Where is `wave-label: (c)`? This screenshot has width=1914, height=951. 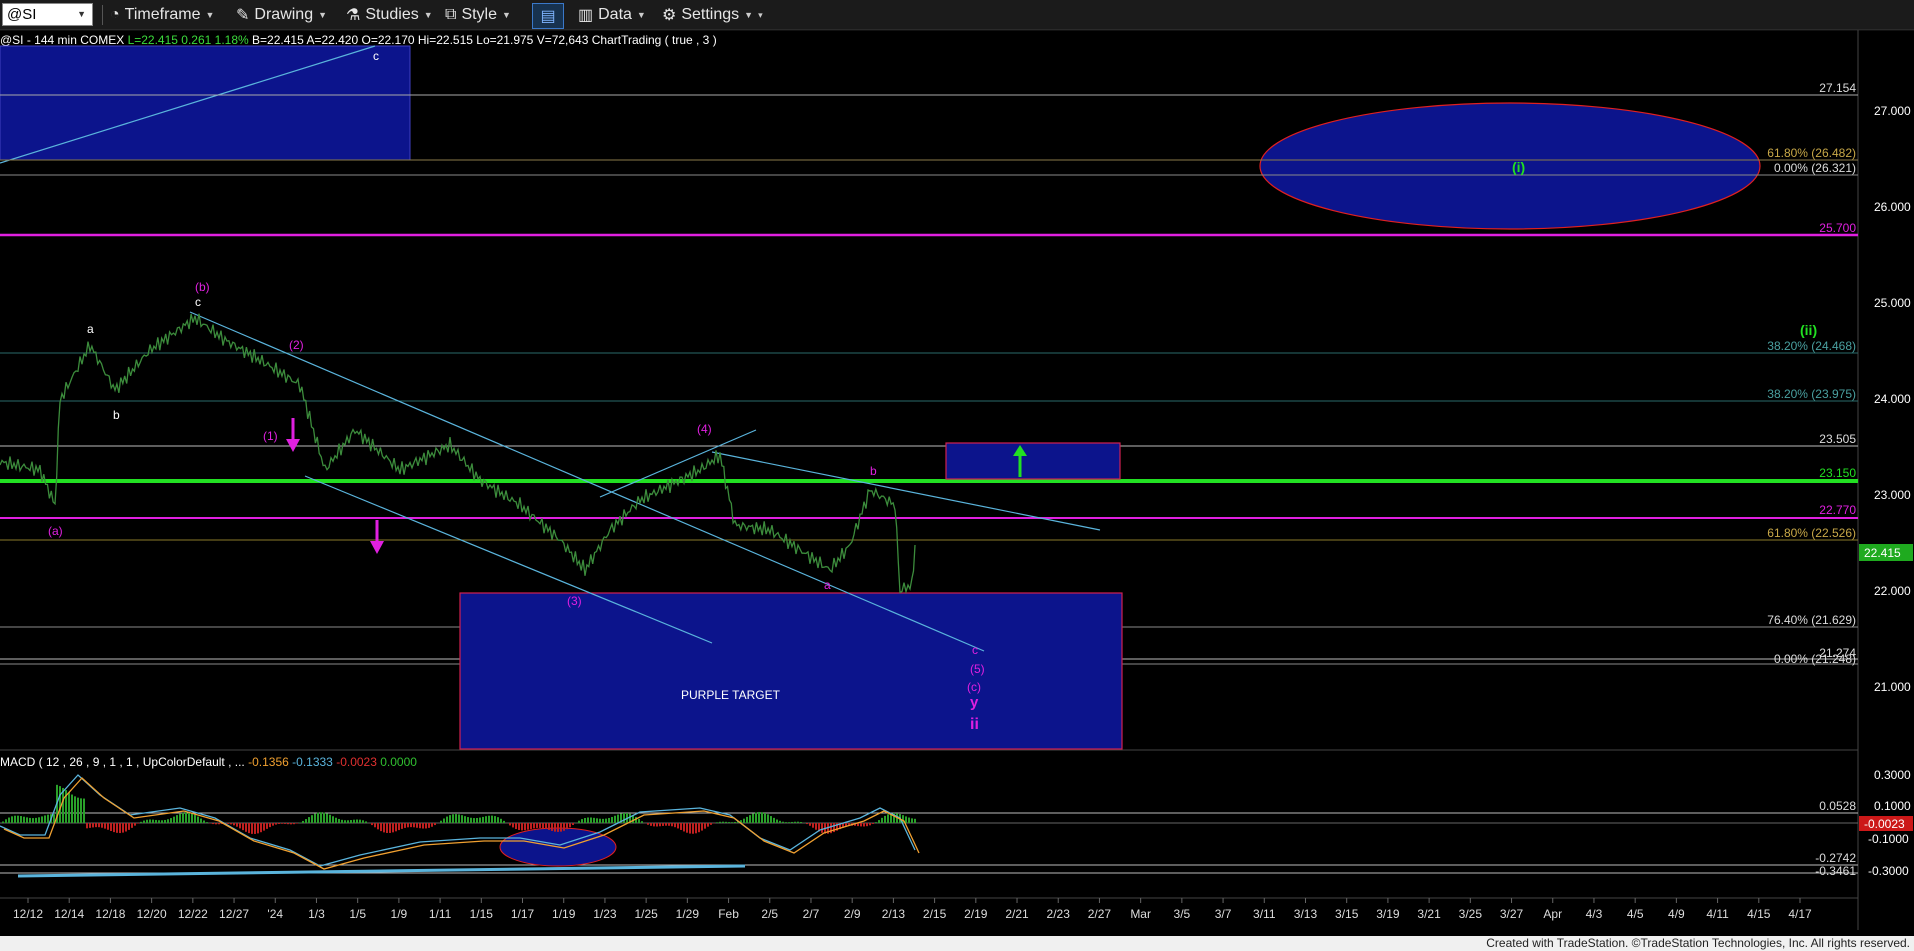
wave-label: (c) is located at coordinates (974, 687).